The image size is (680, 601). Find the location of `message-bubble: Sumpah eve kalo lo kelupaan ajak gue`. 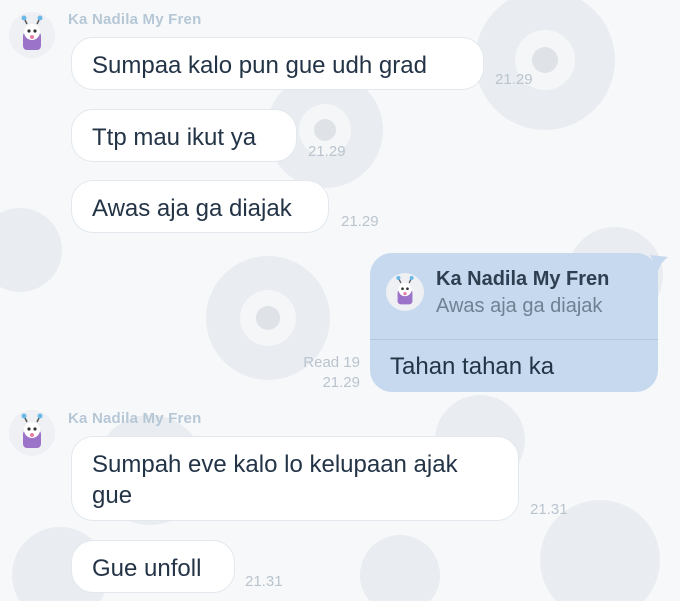

message-bubble: Sumpah eve kalo lo kelupaan ajak gue is located at coordinates (295, 478).